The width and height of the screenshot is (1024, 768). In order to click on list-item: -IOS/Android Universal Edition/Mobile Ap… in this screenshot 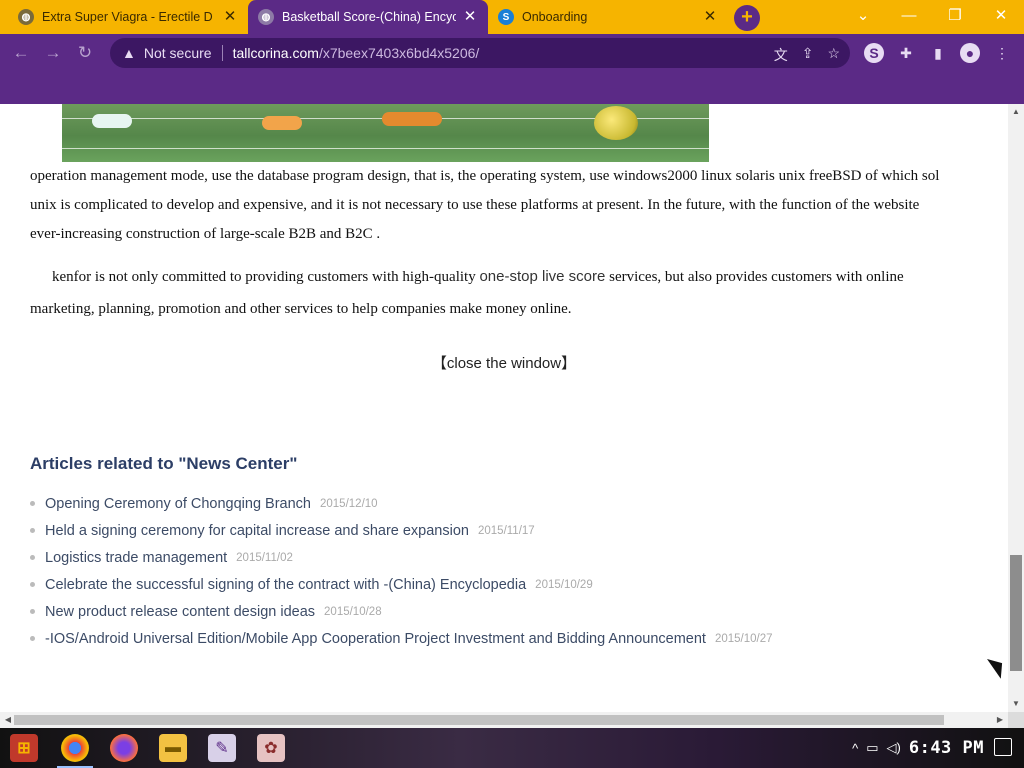, I will do `click(401, 638)`.